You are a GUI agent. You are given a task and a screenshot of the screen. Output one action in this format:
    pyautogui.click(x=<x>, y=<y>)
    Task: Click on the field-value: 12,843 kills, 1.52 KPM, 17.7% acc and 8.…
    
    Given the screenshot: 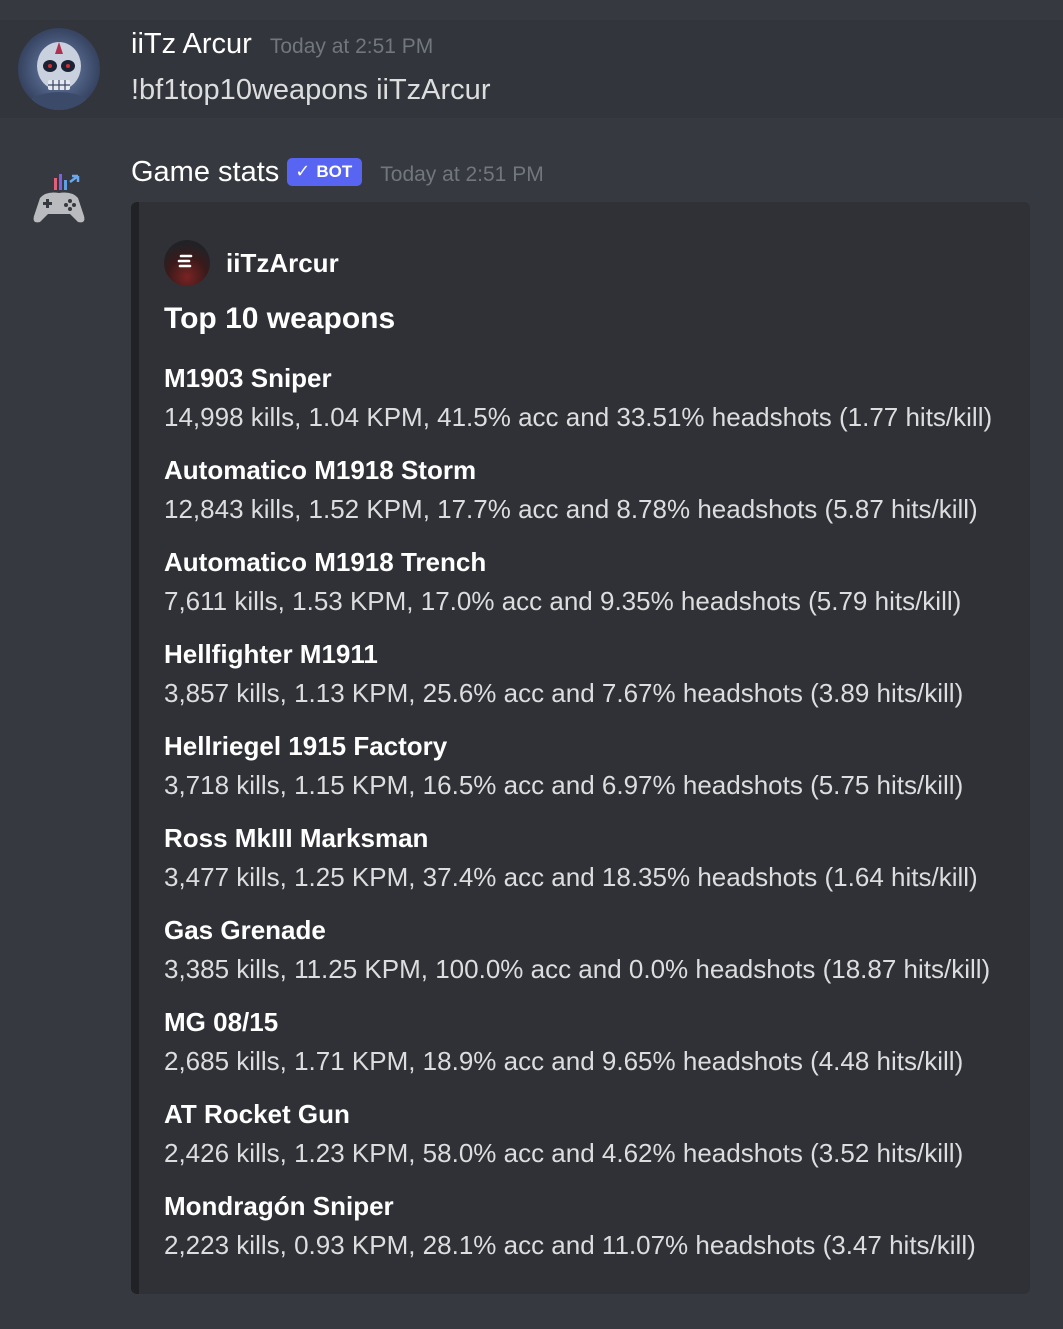 What is the action you would take?
    pyautogui.click(x=571, y=509)
    